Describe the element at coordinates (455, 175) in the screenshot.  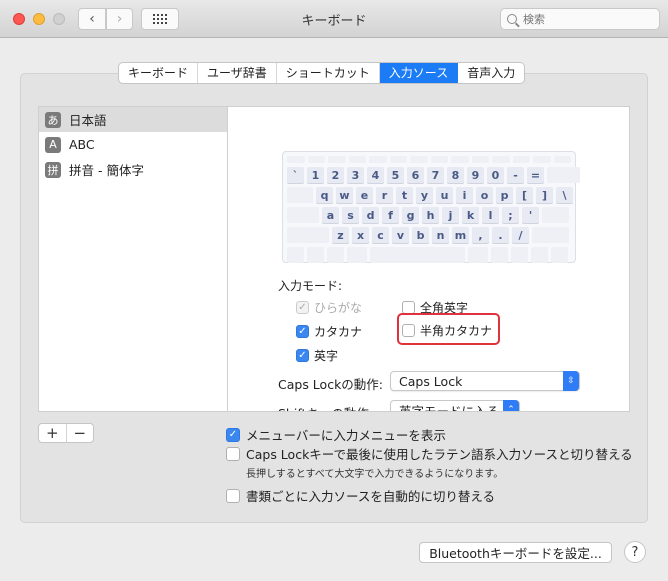
I see `key: 8` at that location.